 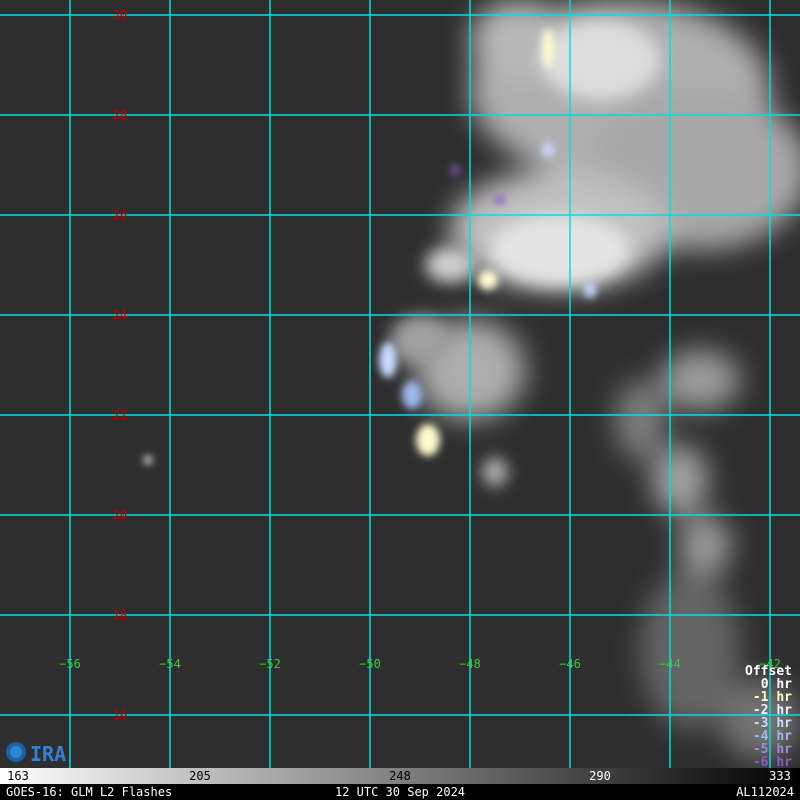 I want to click on latitude-label: 24, so click(x=120, y=315).